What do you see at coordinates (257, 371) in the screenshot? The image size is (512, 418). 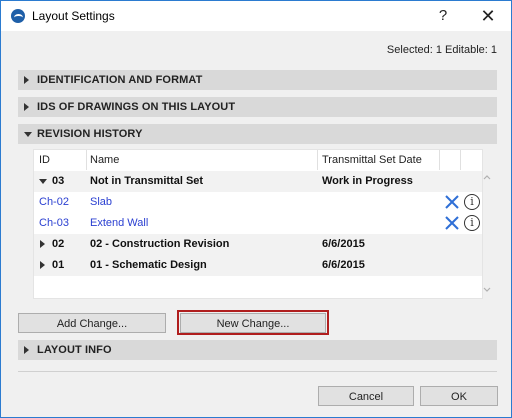 I see `divider` at bounding box center [257, 371].